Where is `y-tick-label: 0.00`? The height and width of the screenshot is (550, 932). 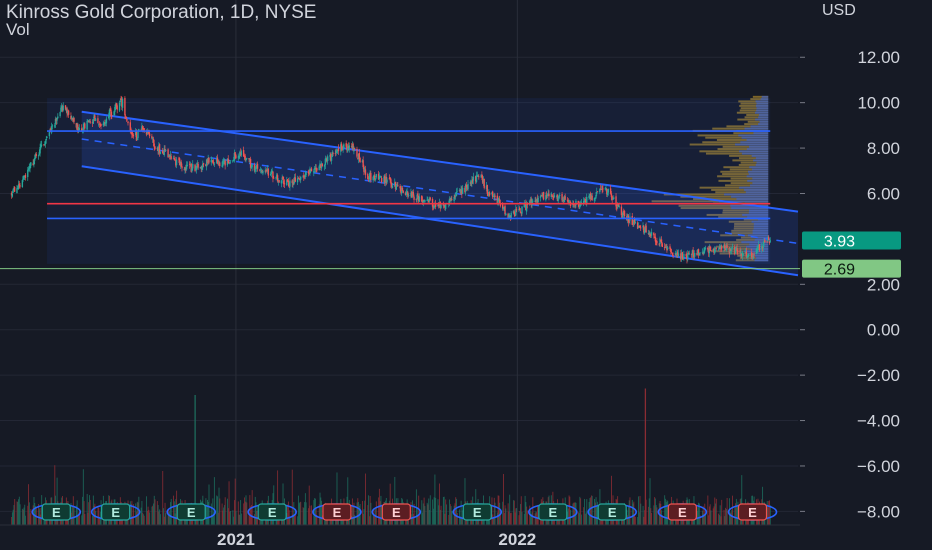 y-tick-label: 0.00 is located at coordinates (883, 330).